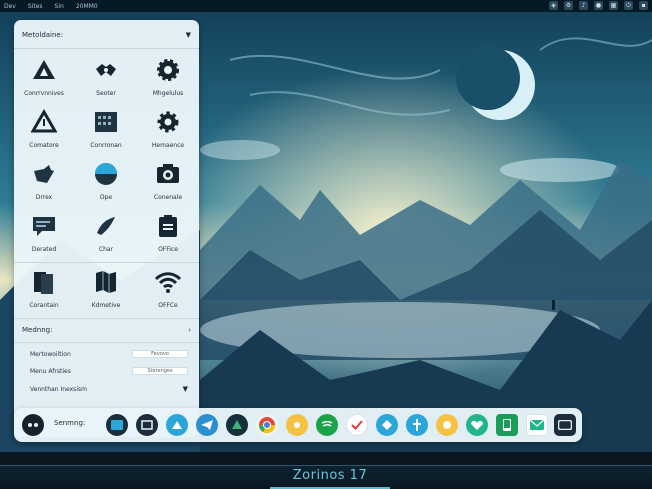 This screenshot has width=652, height=489. What do you see at coordinates (168, 93) in the screenshot?
I see `app-label: Mhgelulus` at bounding box center [168, 93].